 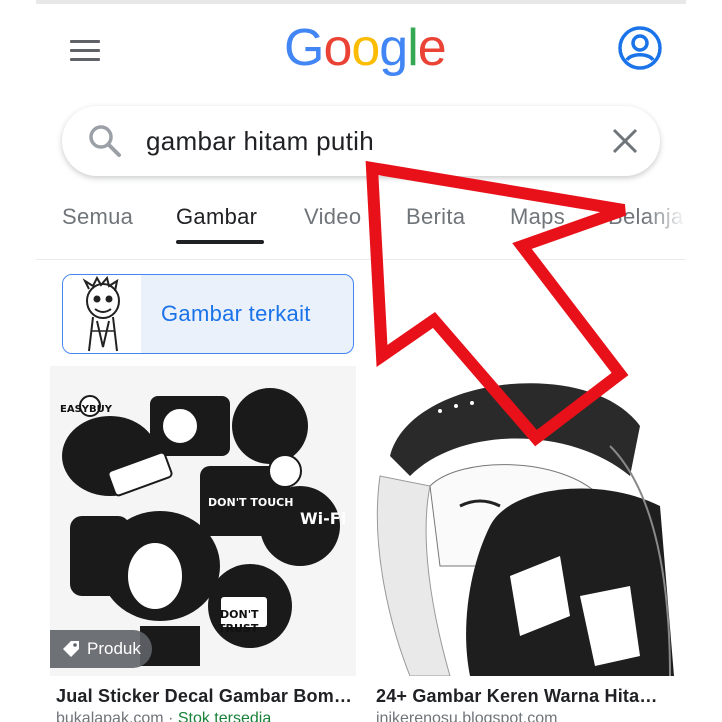 What do you see at coordinates (102, 314) in the screenshot?
I see `related-thumbnail` at bounding box center [102, 314].